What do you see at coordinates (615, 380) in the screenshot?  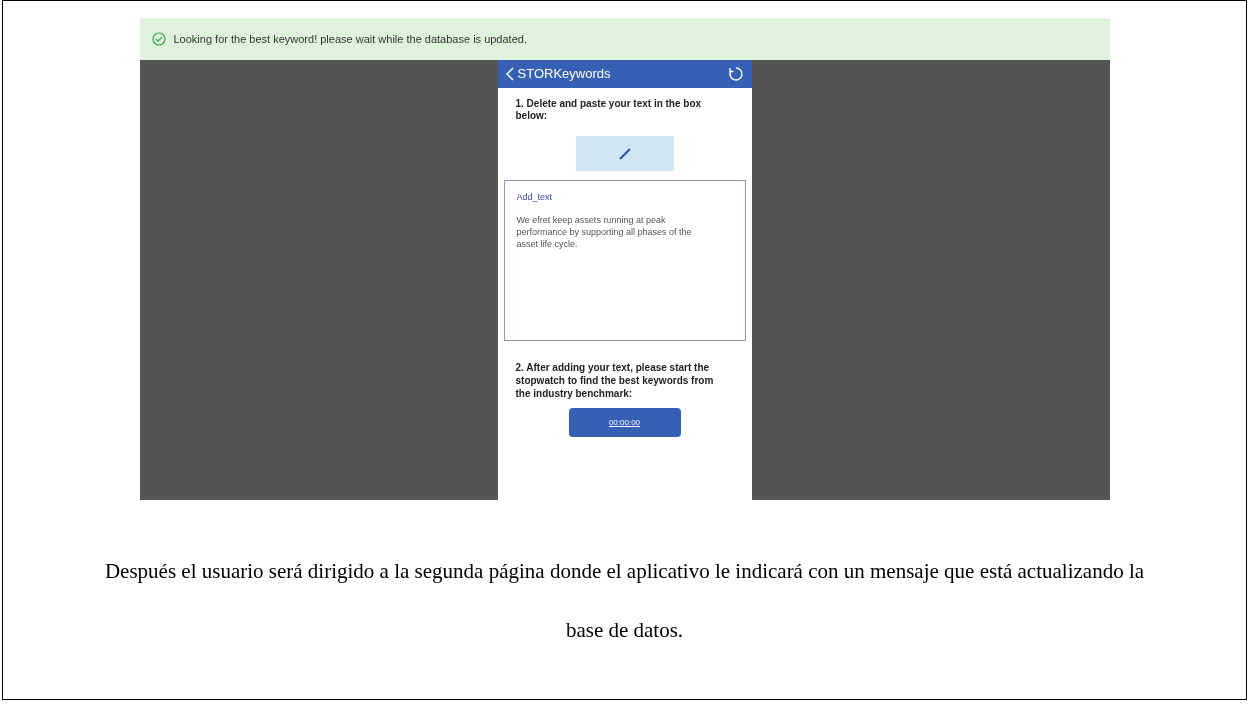 I see `step-instruction: 2. After adding your text, please start the stopwatch to find the best keywords from the industry benchmark:` at bounding box center [615, 380].